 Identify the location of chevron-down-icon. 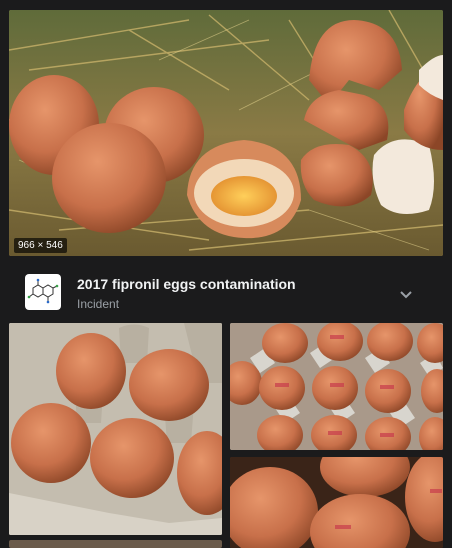
(406, 294).